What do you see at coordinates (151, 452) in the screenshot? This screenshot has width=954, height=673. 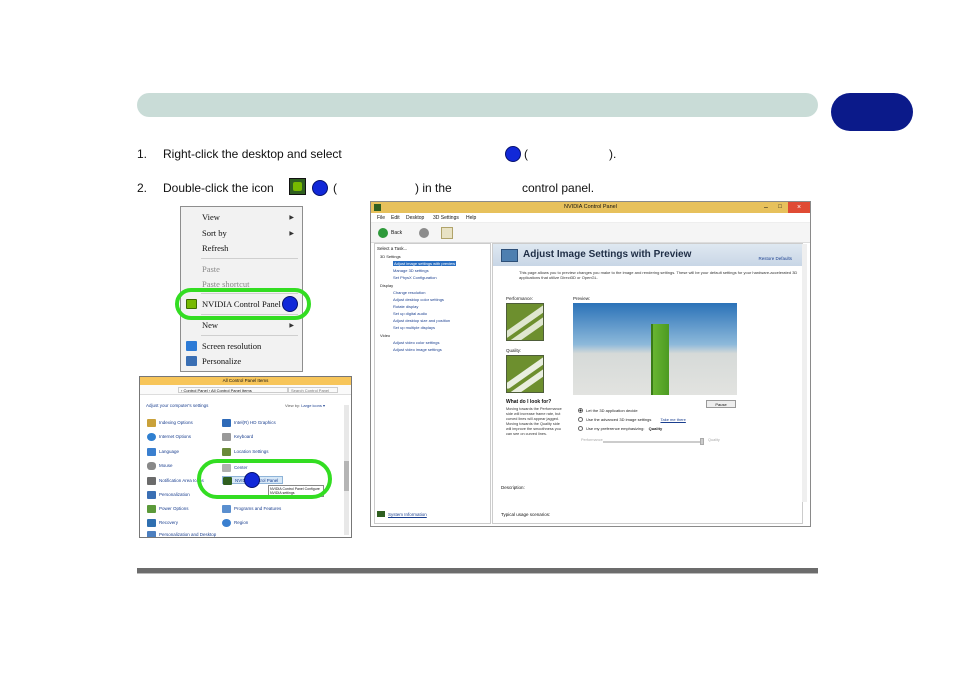 I see `language-icon` at bounding box center [151, 452].